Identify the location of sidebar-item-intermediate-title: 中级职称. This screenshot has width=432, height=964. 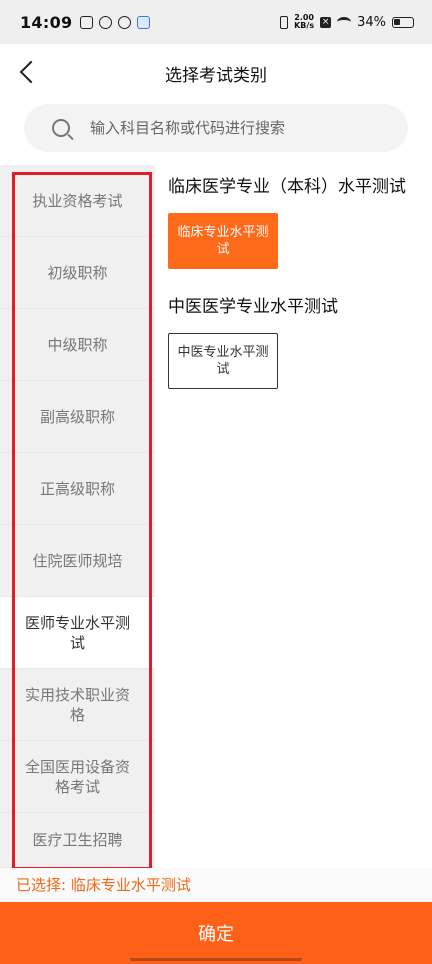
(77, 345).